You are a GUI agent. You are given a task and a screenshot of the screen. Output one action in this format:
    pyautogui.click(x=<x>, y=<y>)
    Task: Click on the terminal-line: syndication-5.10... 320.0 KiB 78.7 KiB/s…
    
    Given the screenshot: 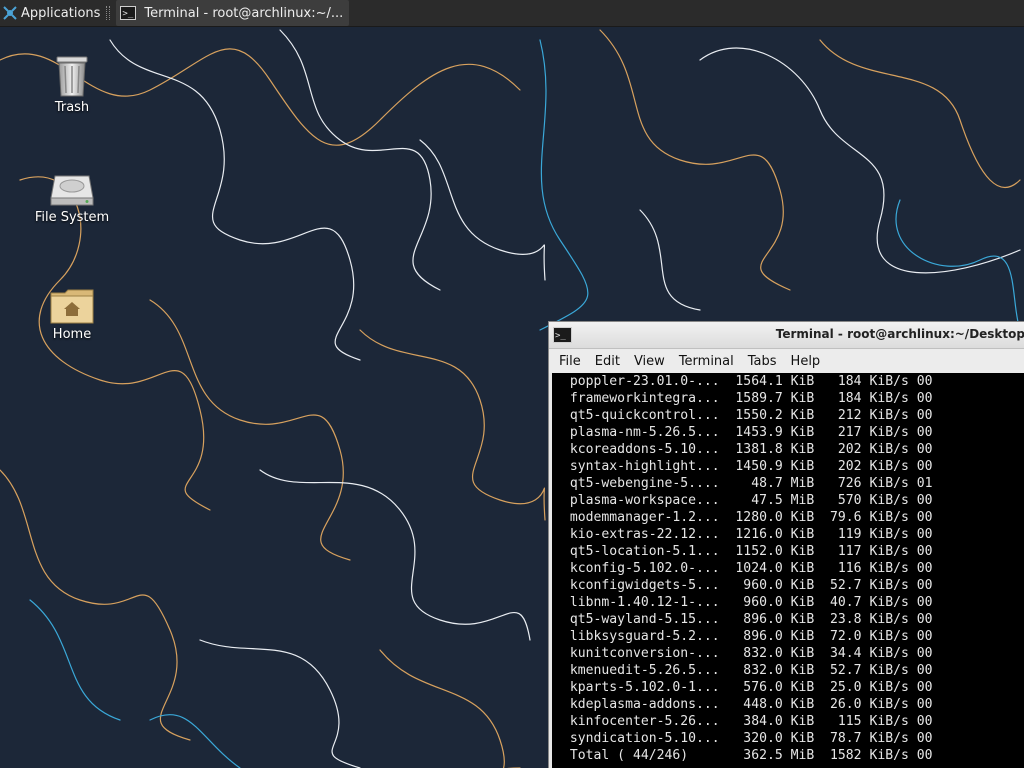 What is the action you would take?
    pyautogui.click(x=747, y=738)
    